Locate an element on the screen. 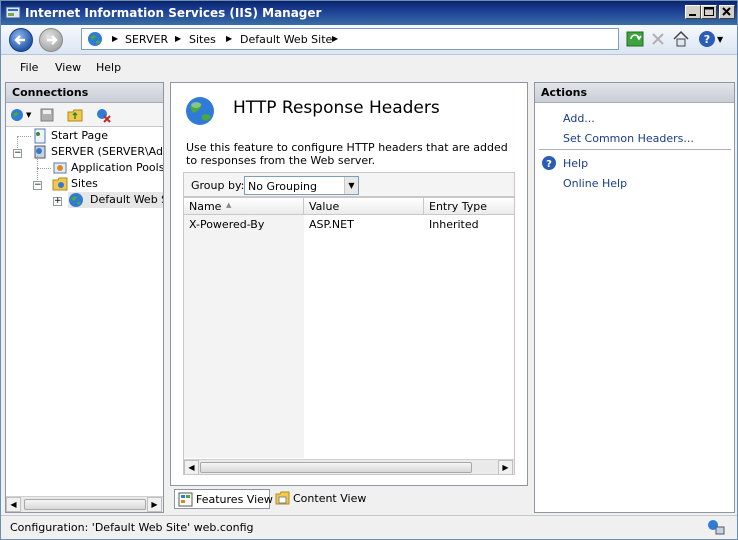 The image size is (738, 540). minimize-icon is located at coordinates (692, 15).